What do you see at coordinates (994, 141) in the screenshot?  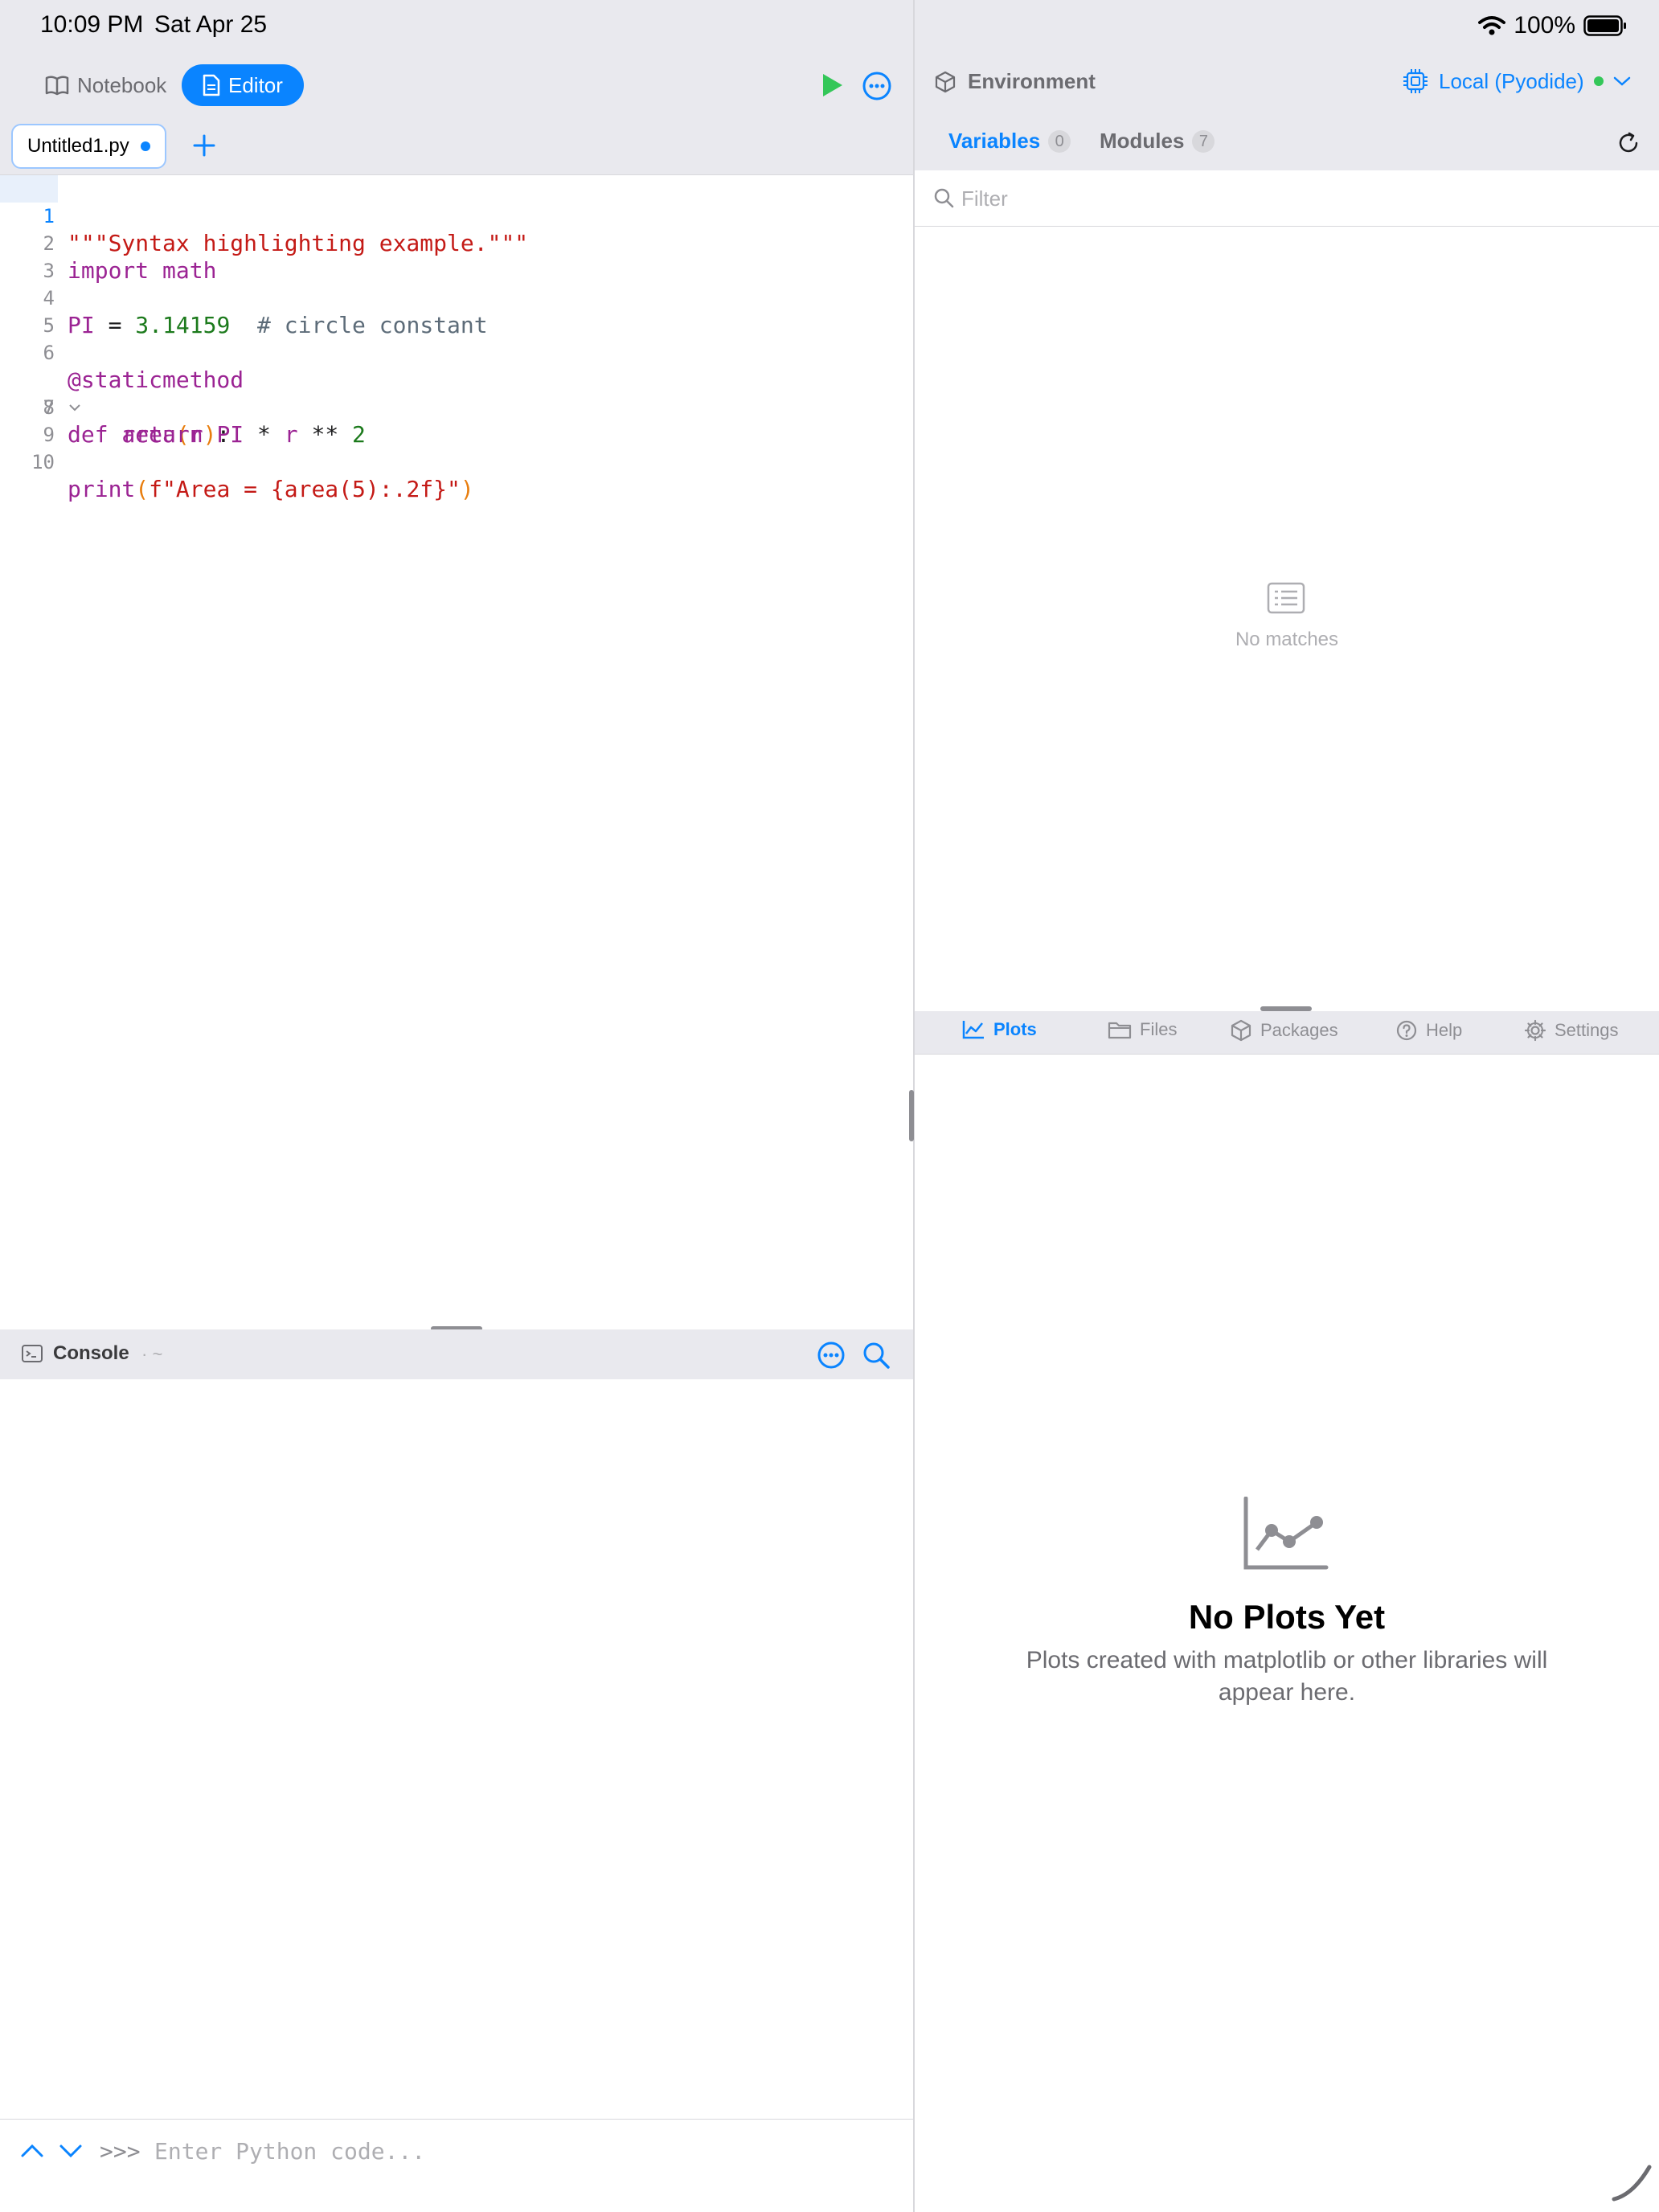 I see `tab-variables-label: Variables` at bounding box center [994, 141].